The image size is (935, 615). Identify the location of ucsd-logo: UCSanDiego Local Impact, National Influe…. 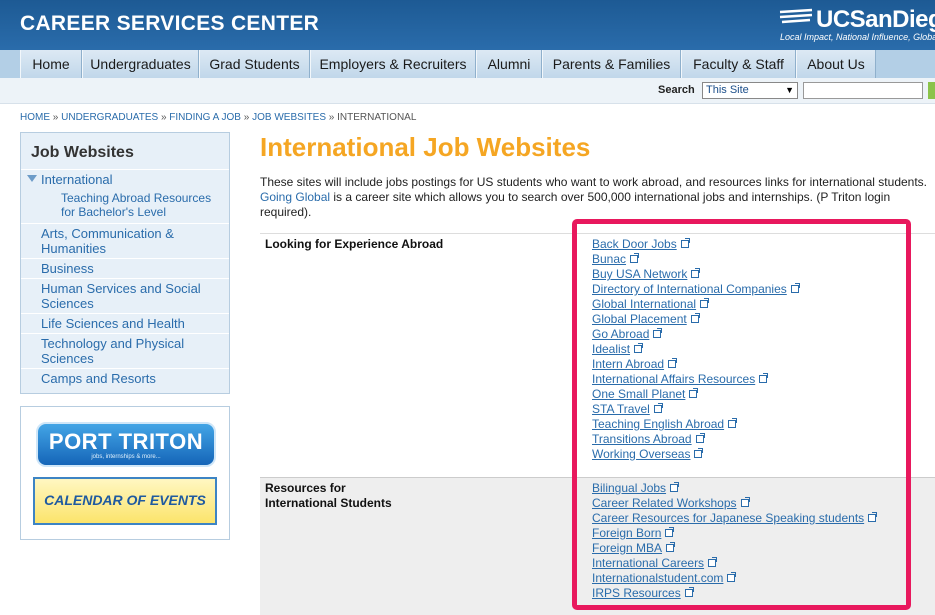
(856, 26).